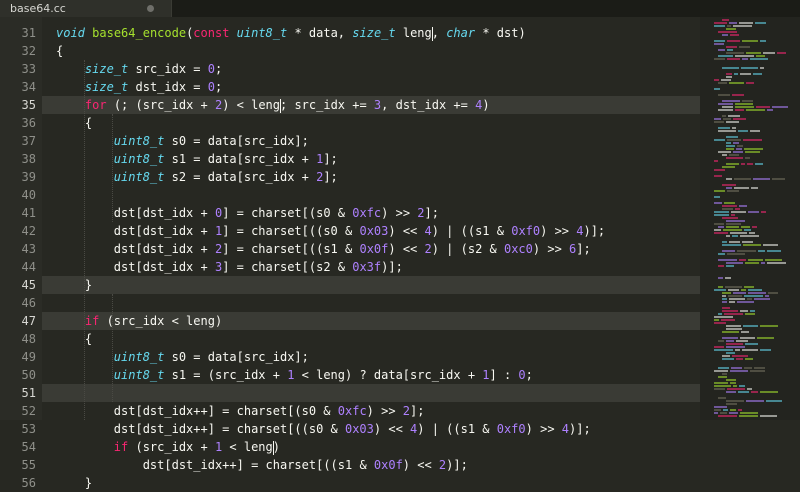 The width and height of the screenshot is (800, 492). Describe the element at coordinates (28, 393) in the screenshot. I see `line-number: 51` at that location.